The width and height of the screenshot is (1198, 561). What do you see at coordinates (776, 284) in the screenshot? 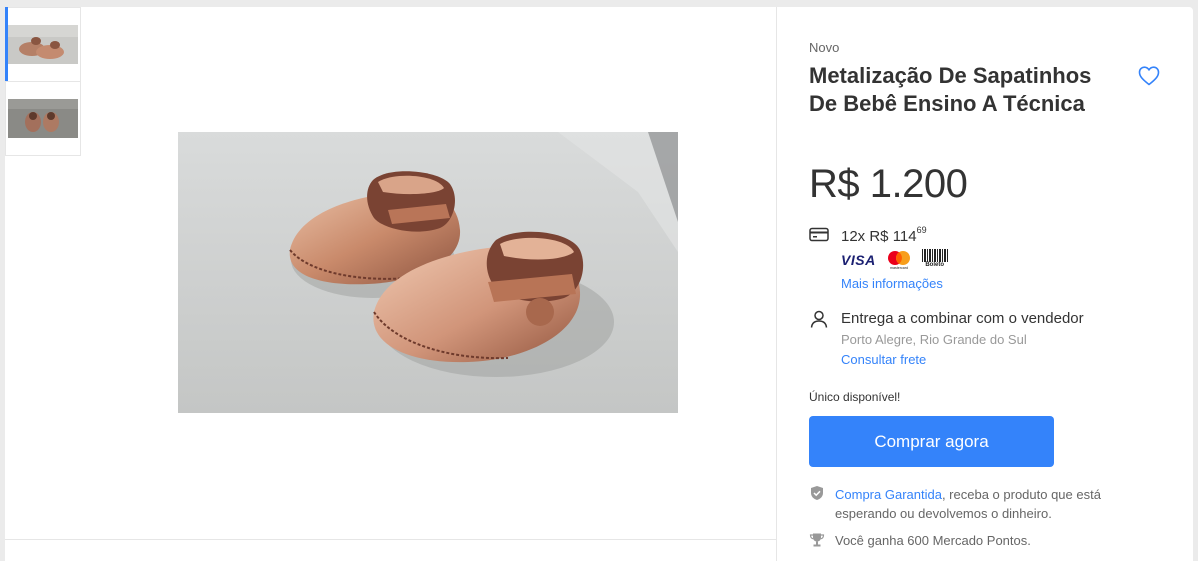
I see `column-divider` at bounding box center [776, 284].